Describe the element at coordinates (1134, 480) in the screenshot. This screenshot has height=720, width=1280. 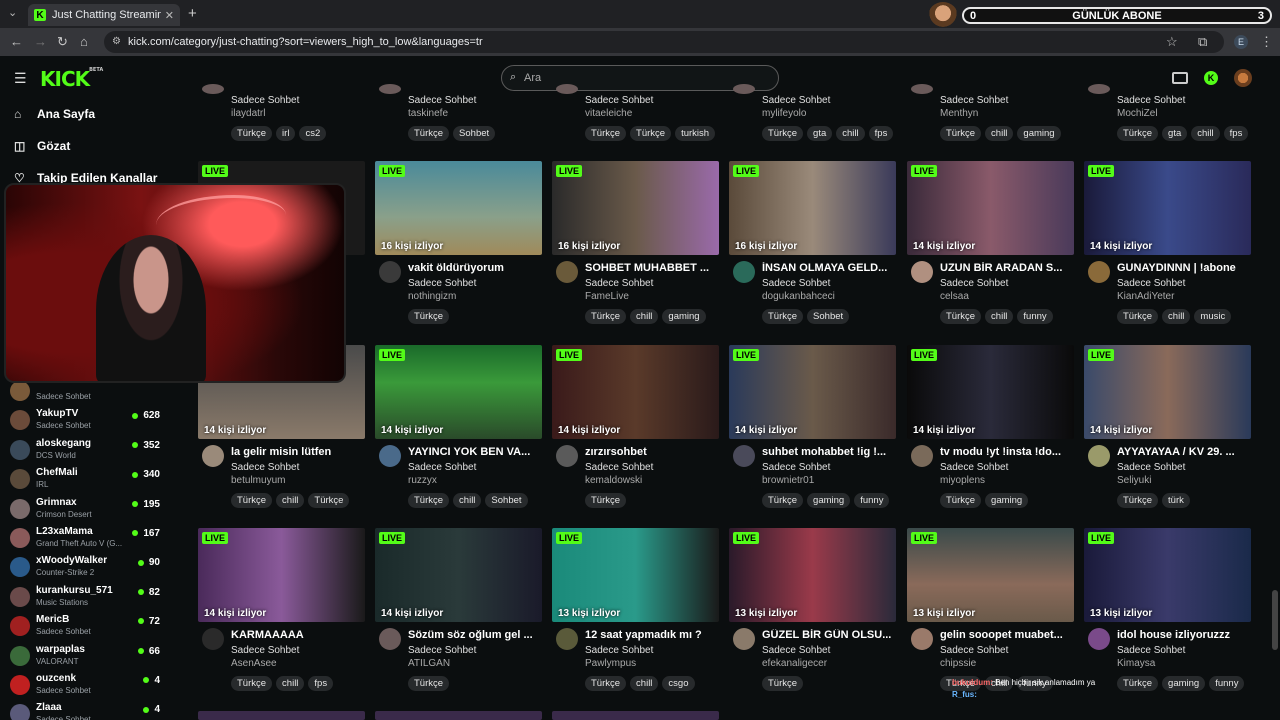
I see `streamer-username: Seliyuki` at that location.